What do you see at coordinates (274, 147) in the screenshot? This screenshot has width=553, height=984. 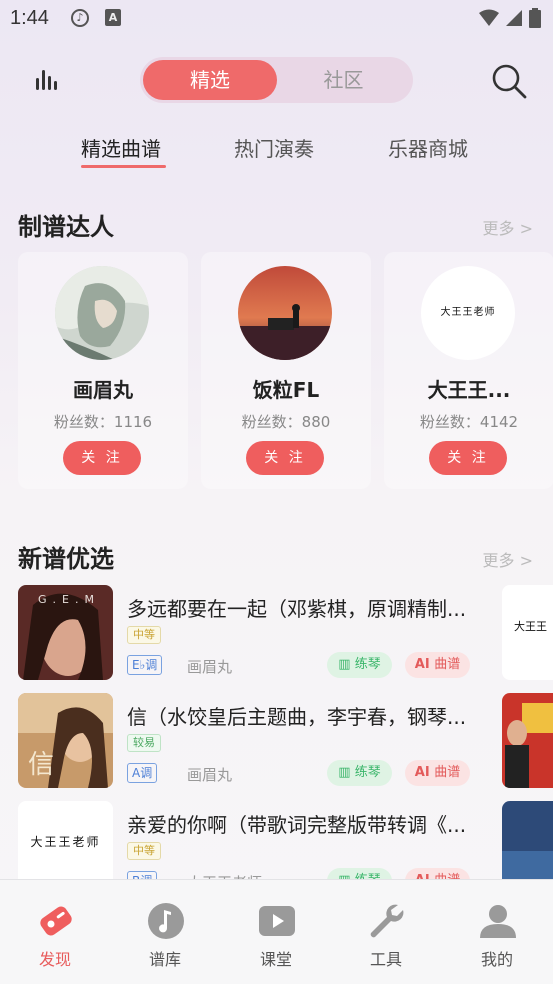 I see `tab-hot-performance: 热门演奏` at bounding box center [274, 147].